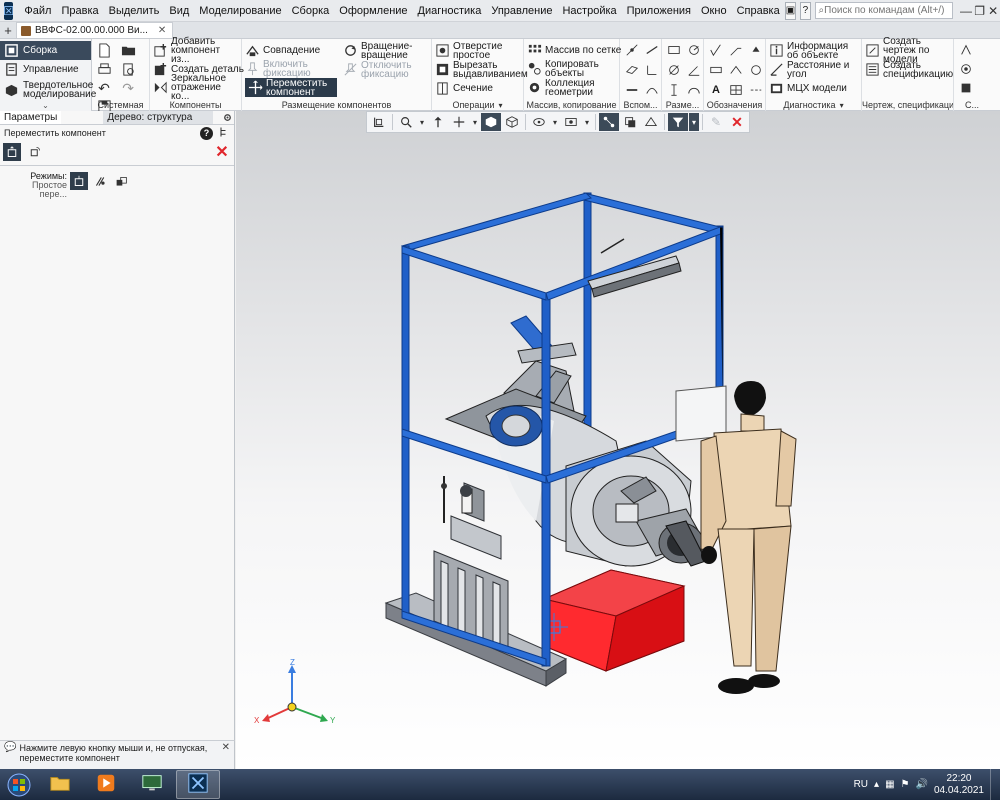  Describe the element at coordinates (678, 122) in the screenshot. I see `filter-icon` at that location.